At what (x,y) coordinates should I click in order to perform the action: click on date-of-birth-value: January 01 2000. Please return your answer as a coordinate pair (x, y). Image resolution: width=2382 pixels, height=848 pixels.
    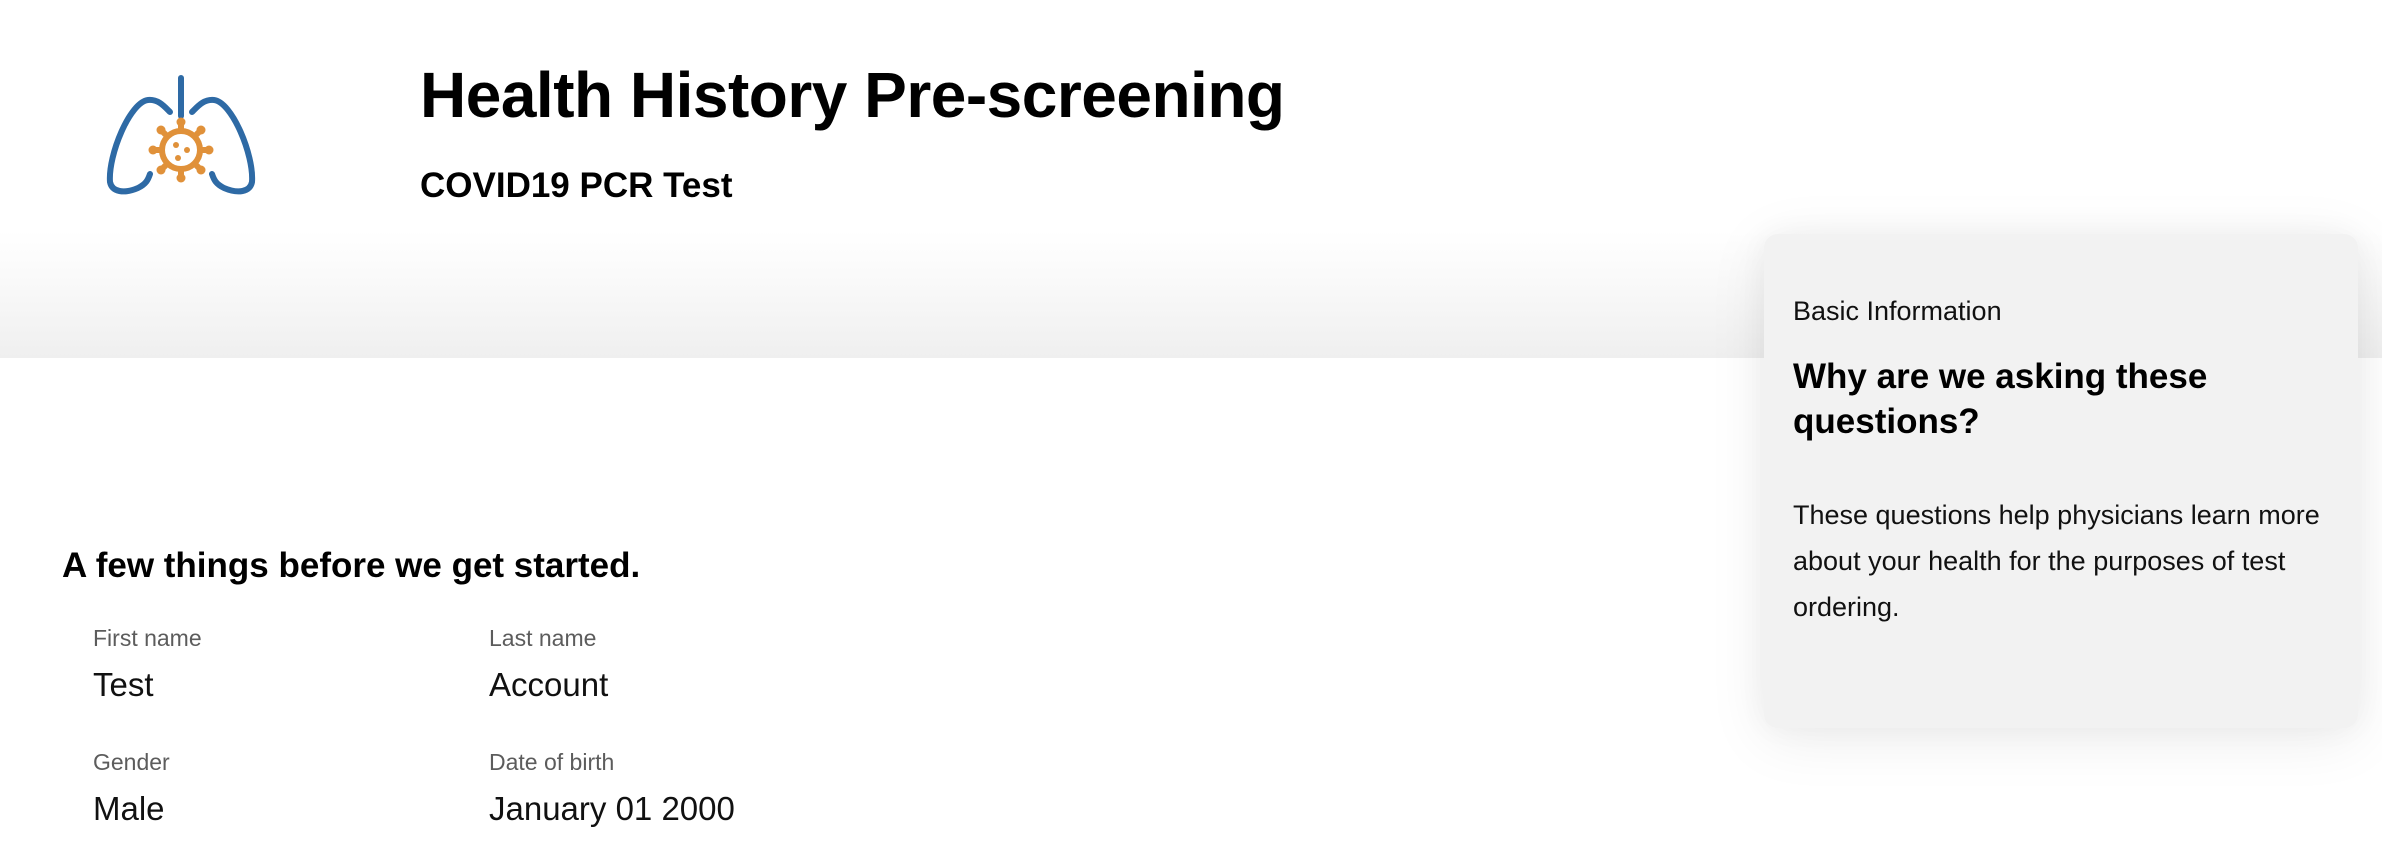
    Looking at the image, I should click on (612, 808).